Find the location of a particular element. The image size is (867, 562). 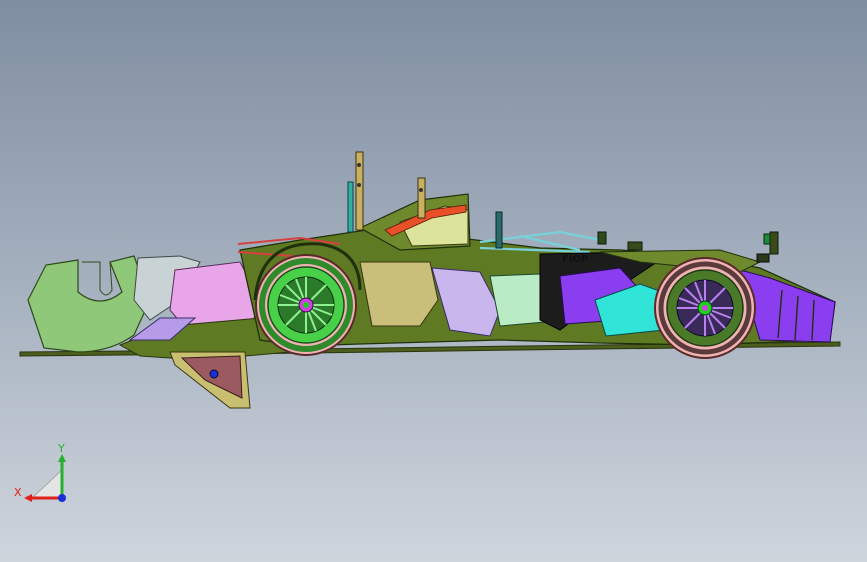

rear-damper is located at coordinates (602, 238).